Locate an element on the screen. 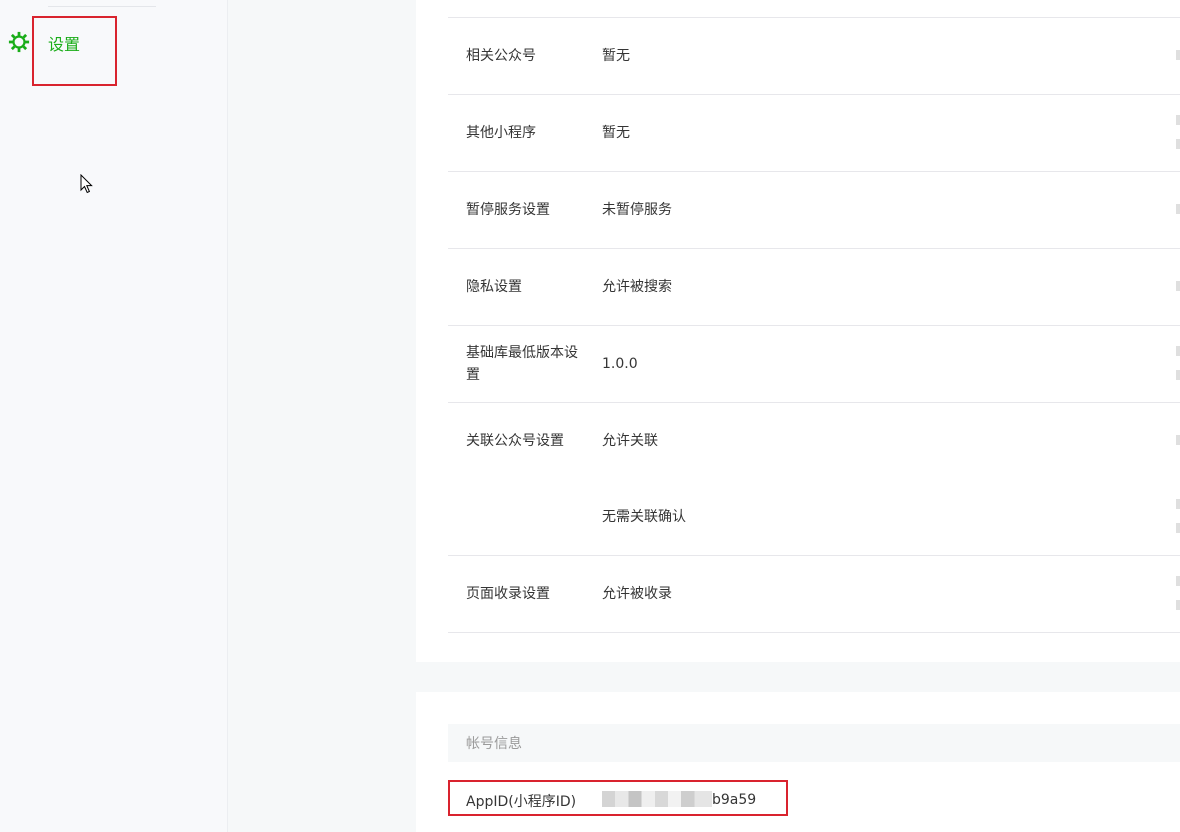 Image resolution: width=1180 pixels, height=832 pixels. sidebar-item-settings-label: 设置 is located at coordinates (64, 44).